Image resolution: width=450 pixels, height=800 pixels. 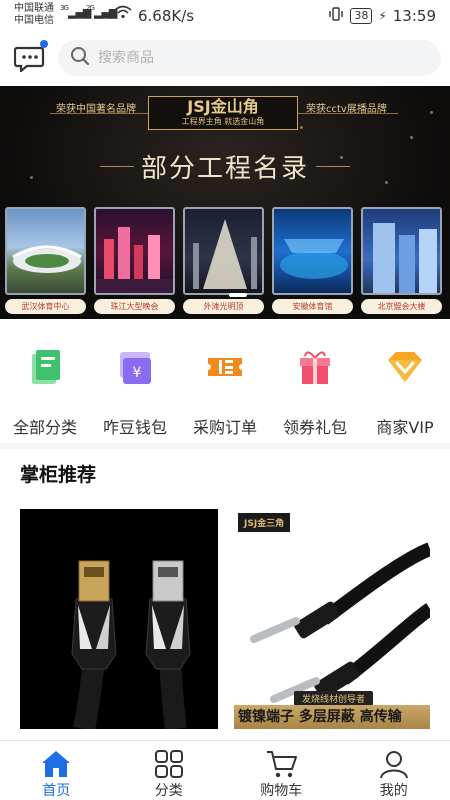 I want to click on quick-item-vip: 商家VIP, so click(x=405, y=388).